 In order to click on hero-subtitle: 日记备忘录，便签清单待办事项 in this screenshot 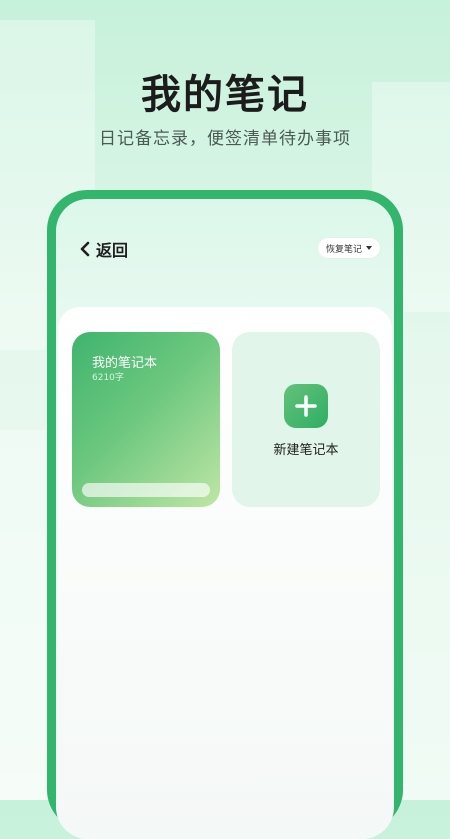, I will do `click(225, 139)`.